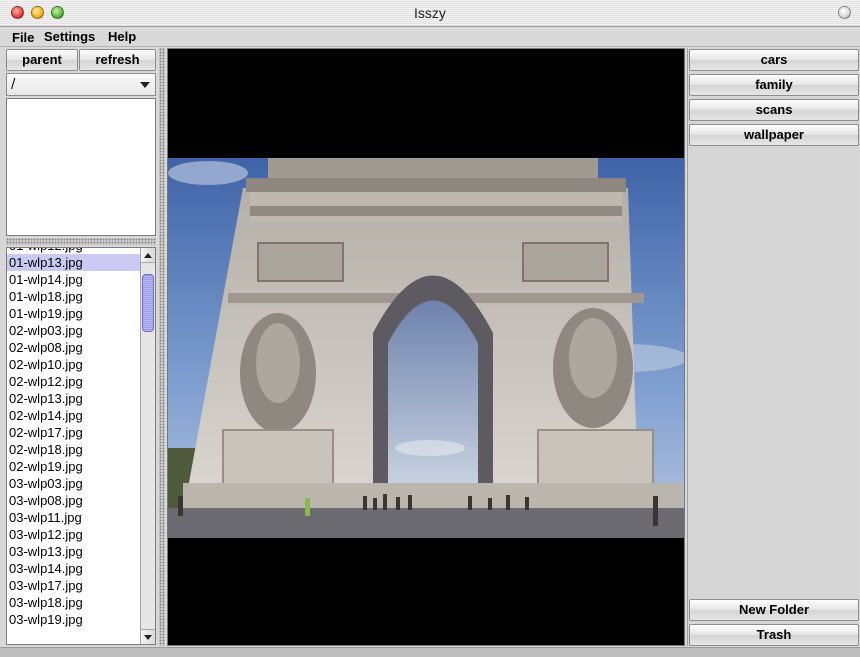  I want to click on list-item: 02-wlp12.jpg, so click(73, 381).